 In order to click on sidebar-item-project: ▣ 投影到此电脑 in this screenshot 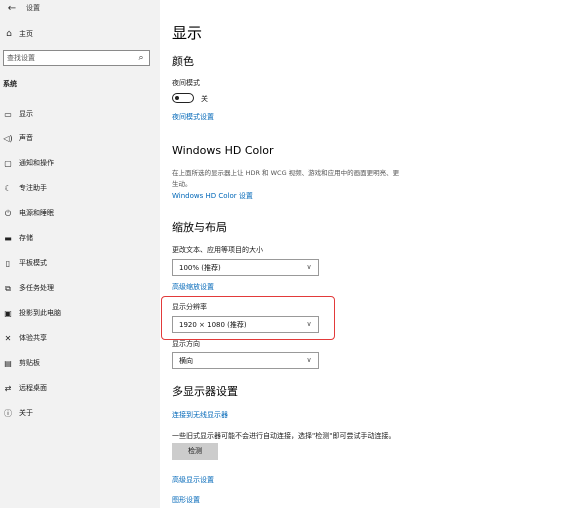, I will do `click(80, 314)`.